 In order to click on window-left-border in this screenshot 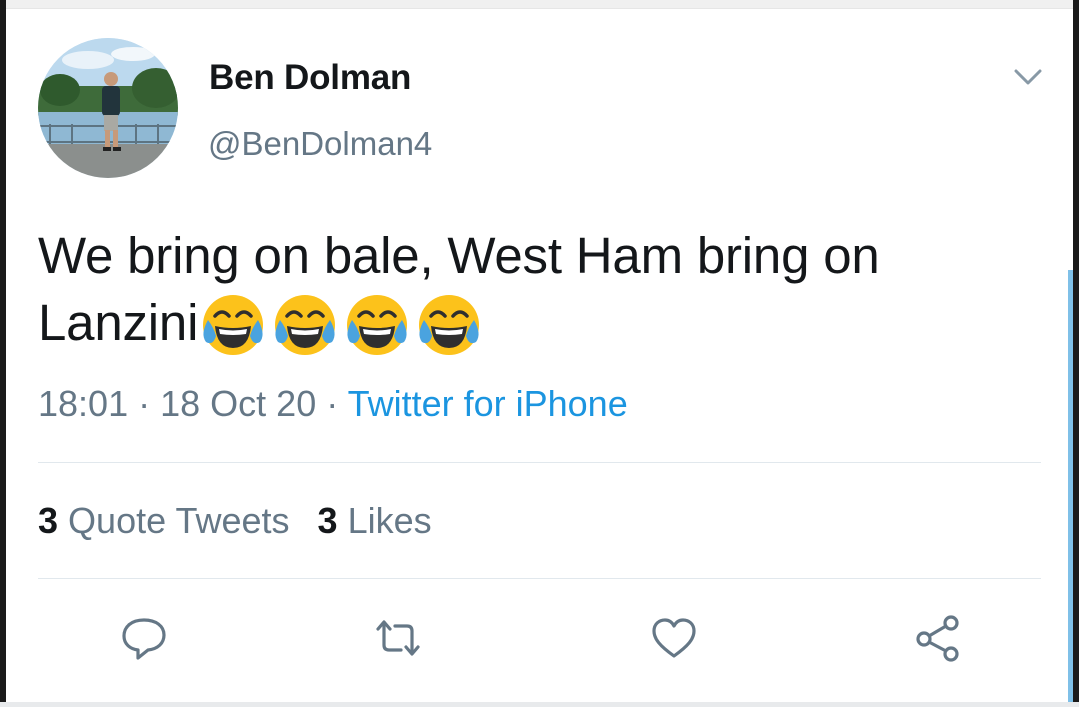, I will do `click(3, 353)`.